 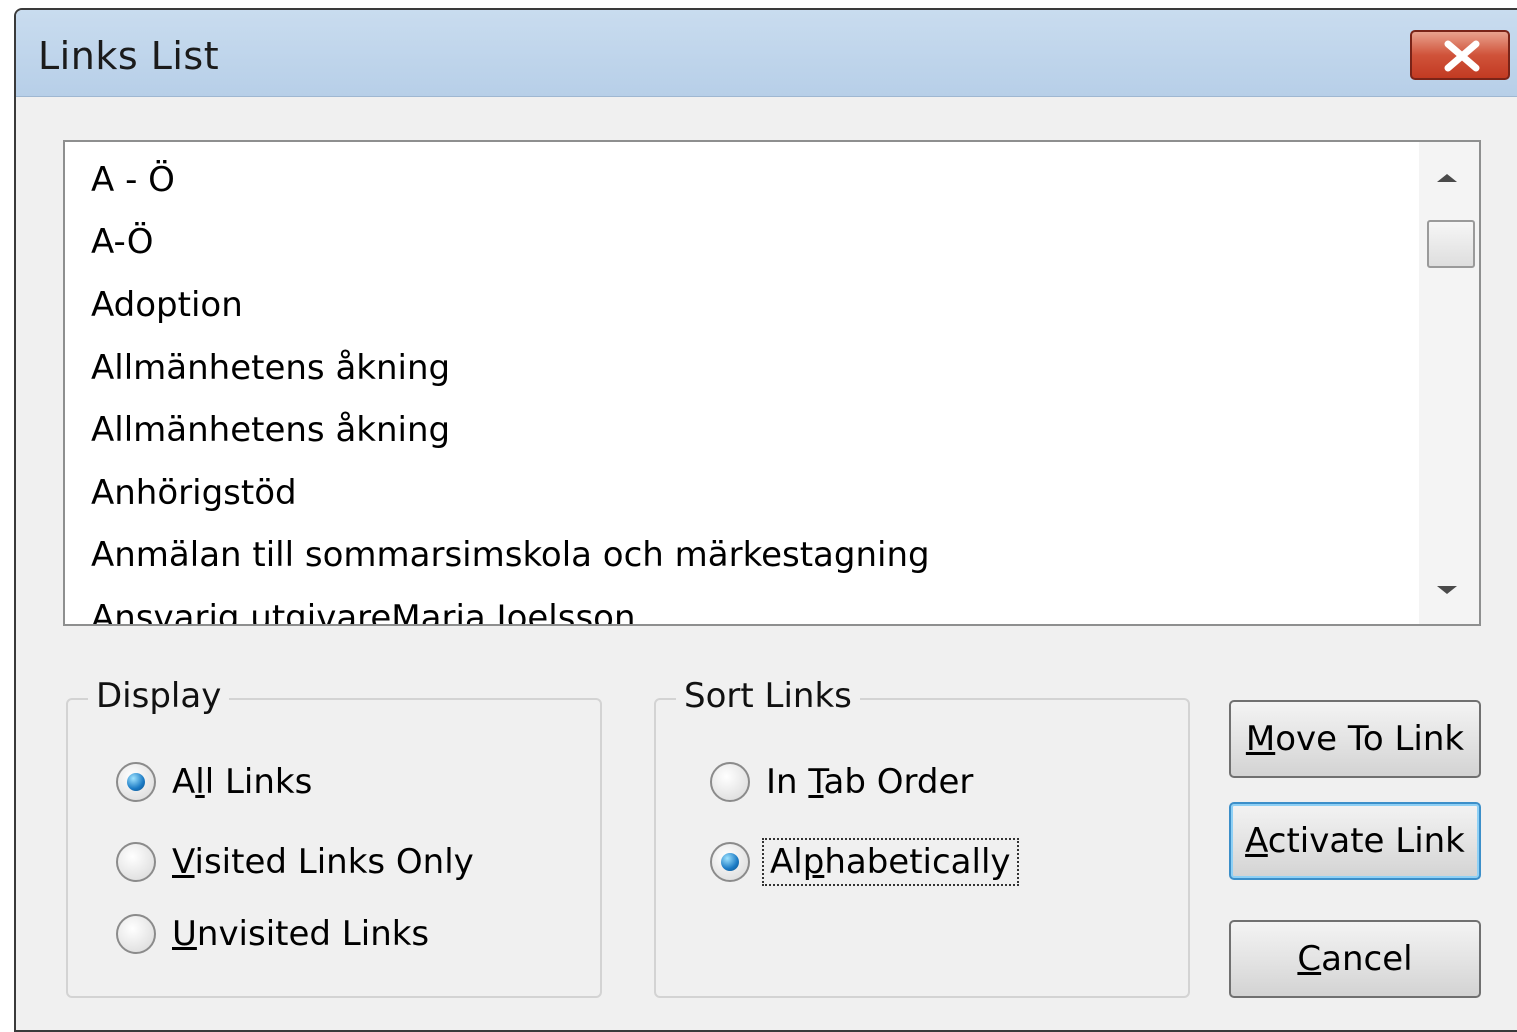 I want to click on list-item: Ansvarig utgivareMaria Joelsson, so click(x=363, y=611).